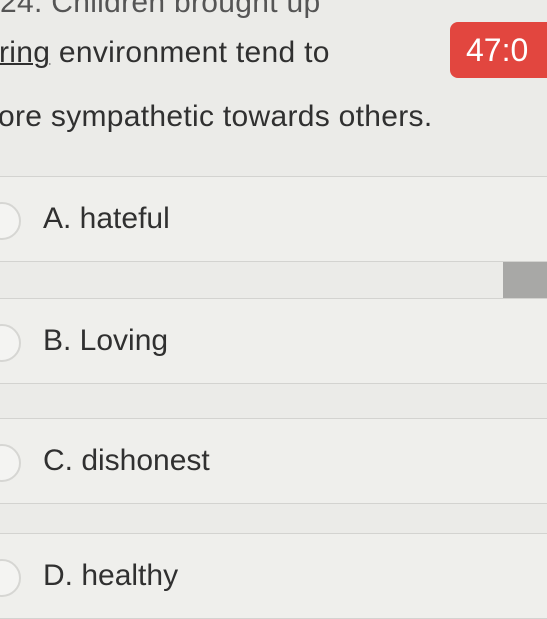 The image size is (547, 619). I want to click on option-label: B. Loving, so click(106, 340).